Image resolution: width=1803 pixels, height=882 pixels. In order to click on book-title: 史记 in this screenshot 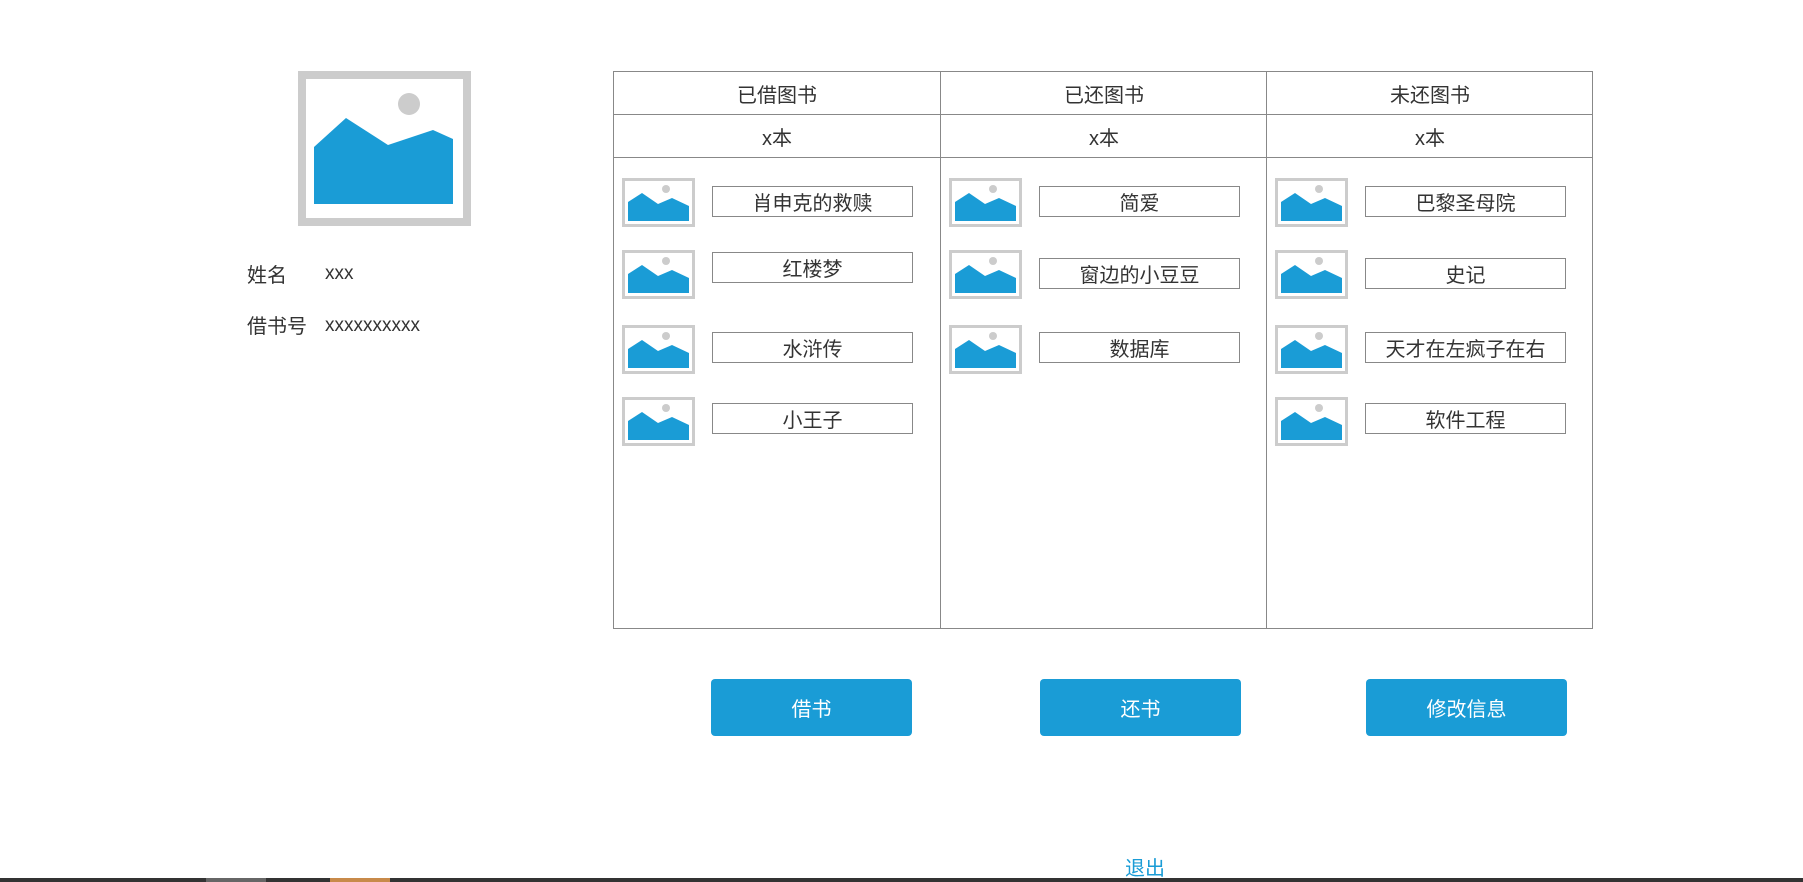, I will do `click(1465, 273)`.